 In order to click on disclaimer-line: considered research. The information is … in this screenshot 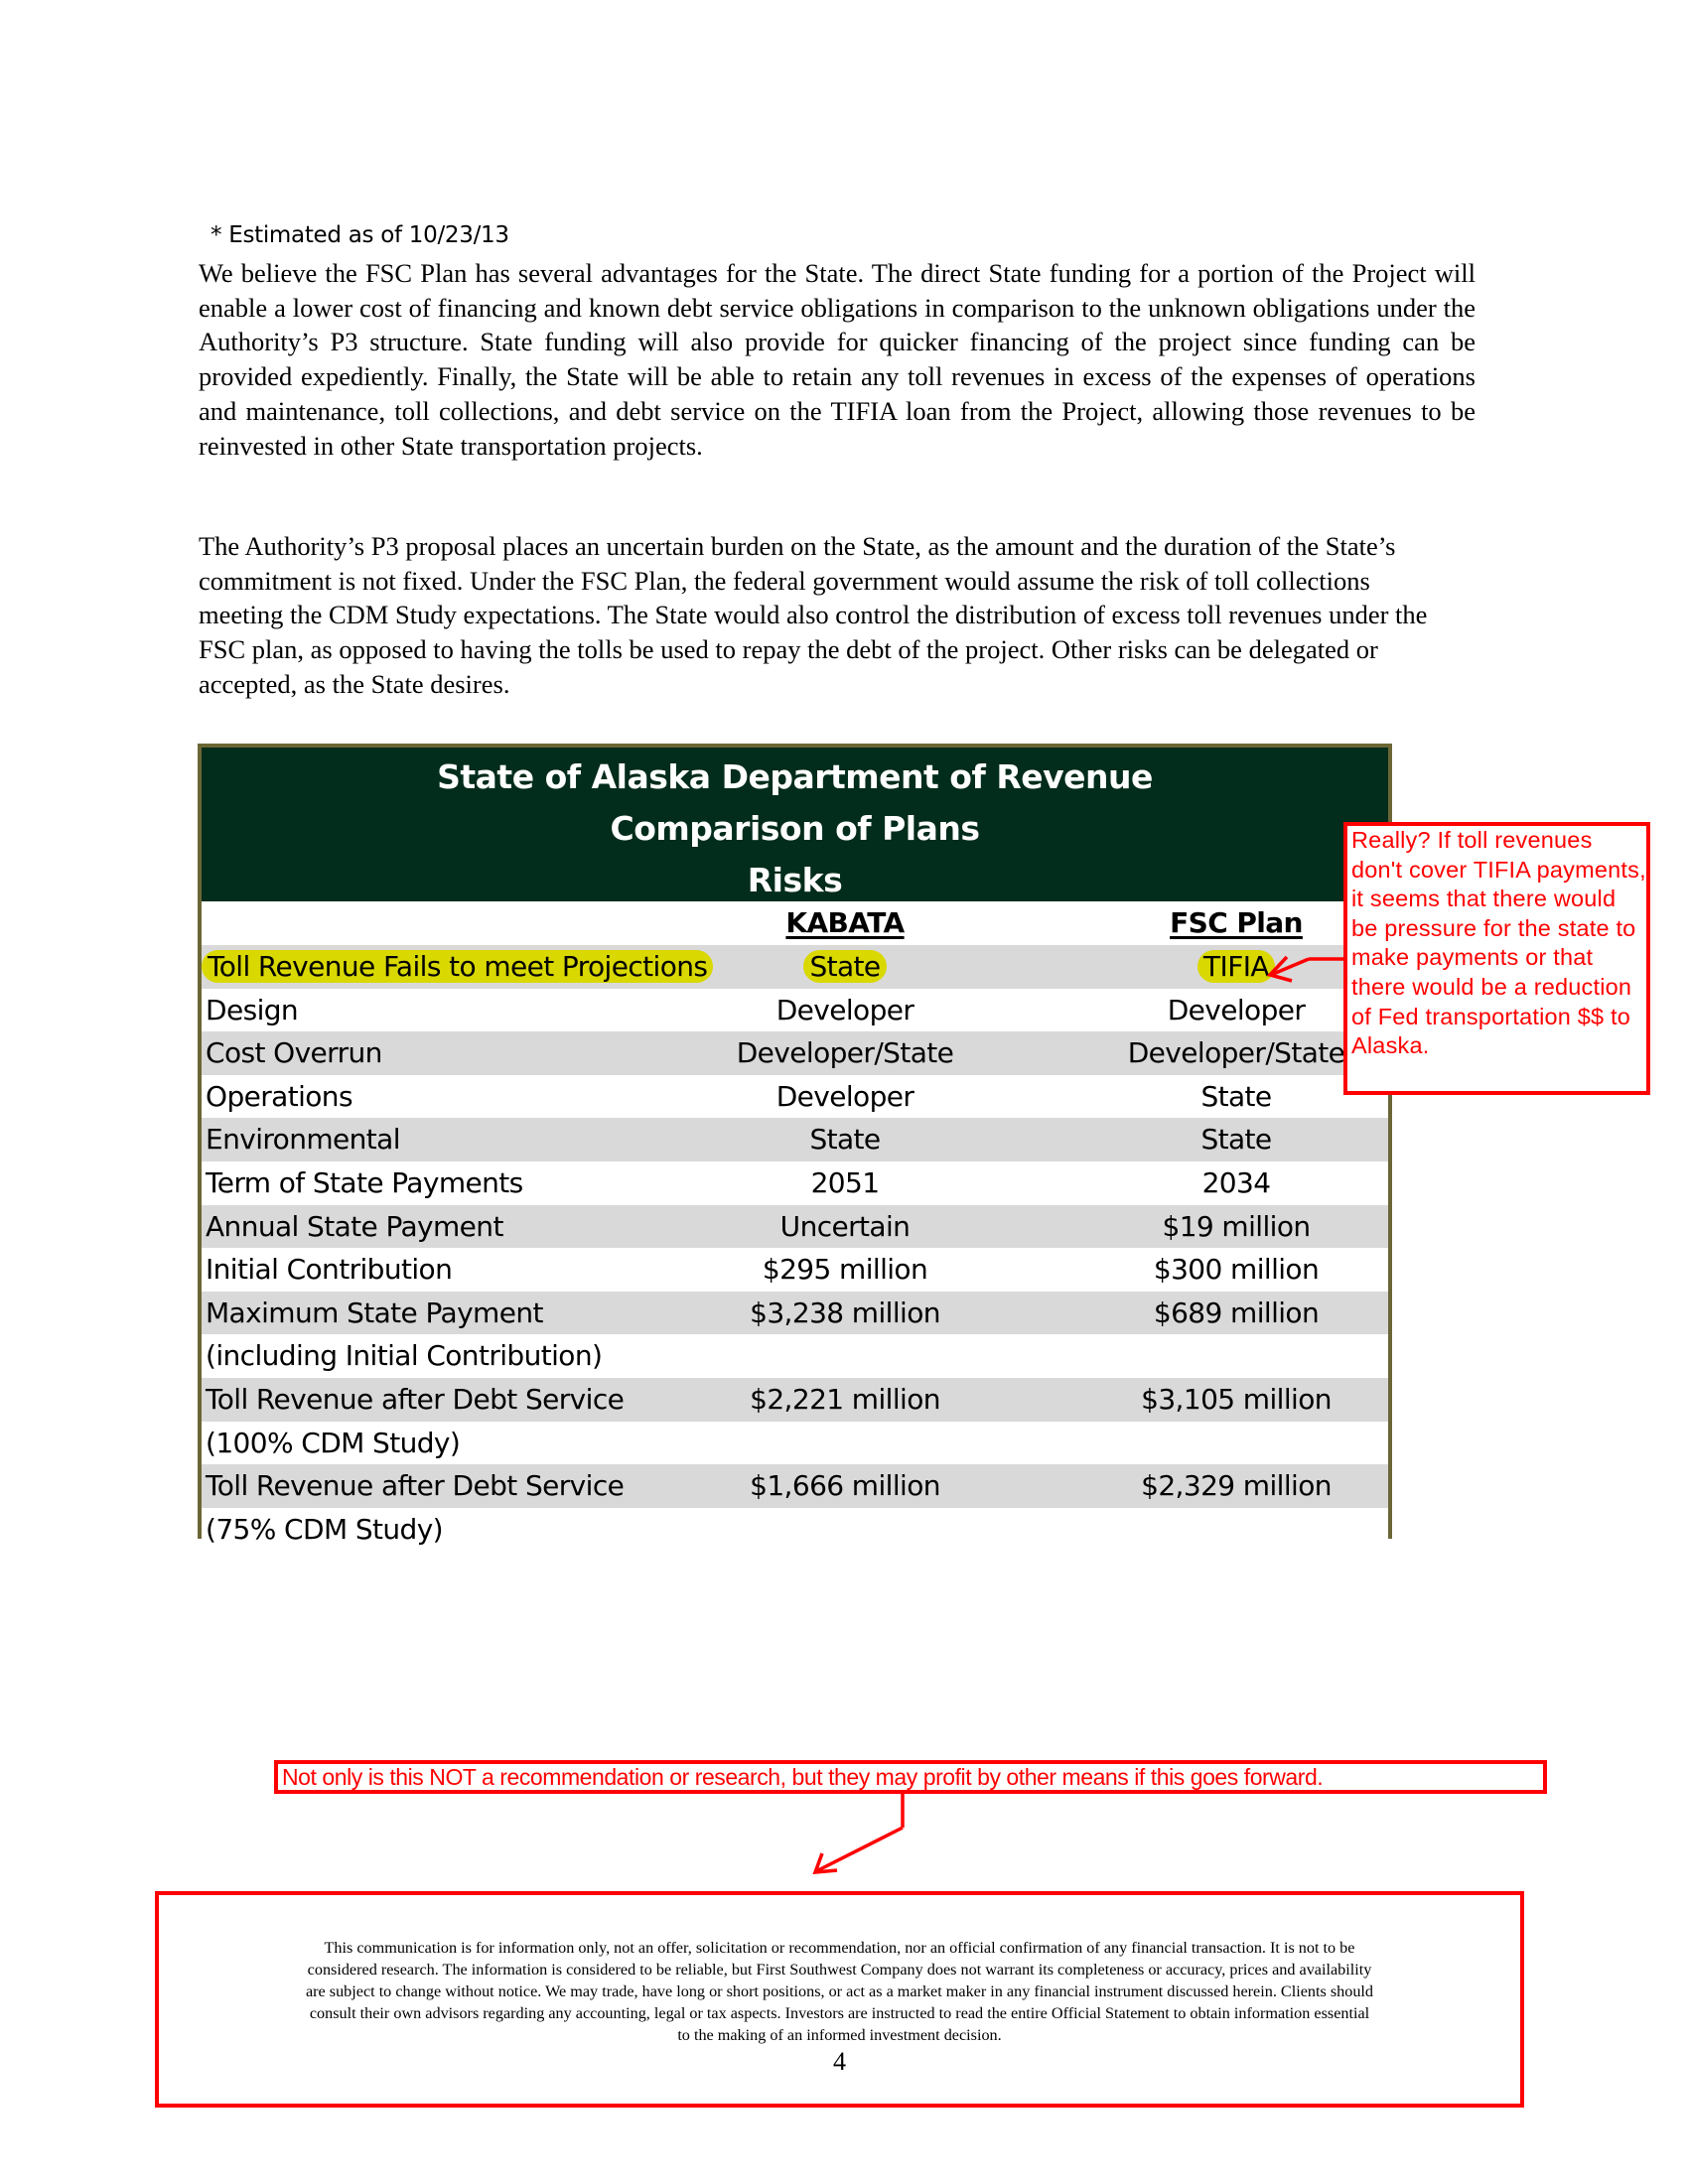, I will do `click(839, 1970)`.